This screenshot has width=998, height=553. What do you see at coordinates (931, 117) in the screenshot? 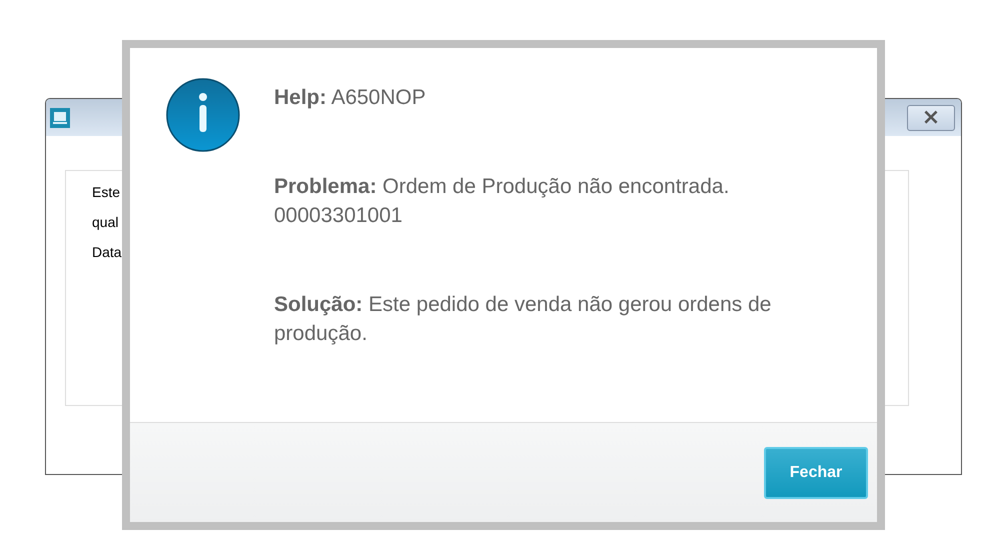
I see `close-button: ×` at bounding box center [931, 117].